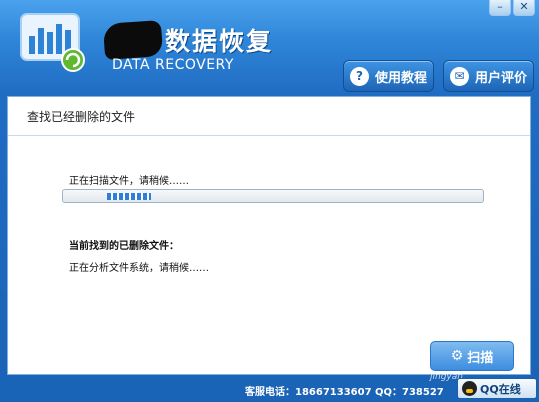 This screenshot has width=539, height=402. I want to click on app-subtitle: DATA RECOVERY, so click(173, 65).